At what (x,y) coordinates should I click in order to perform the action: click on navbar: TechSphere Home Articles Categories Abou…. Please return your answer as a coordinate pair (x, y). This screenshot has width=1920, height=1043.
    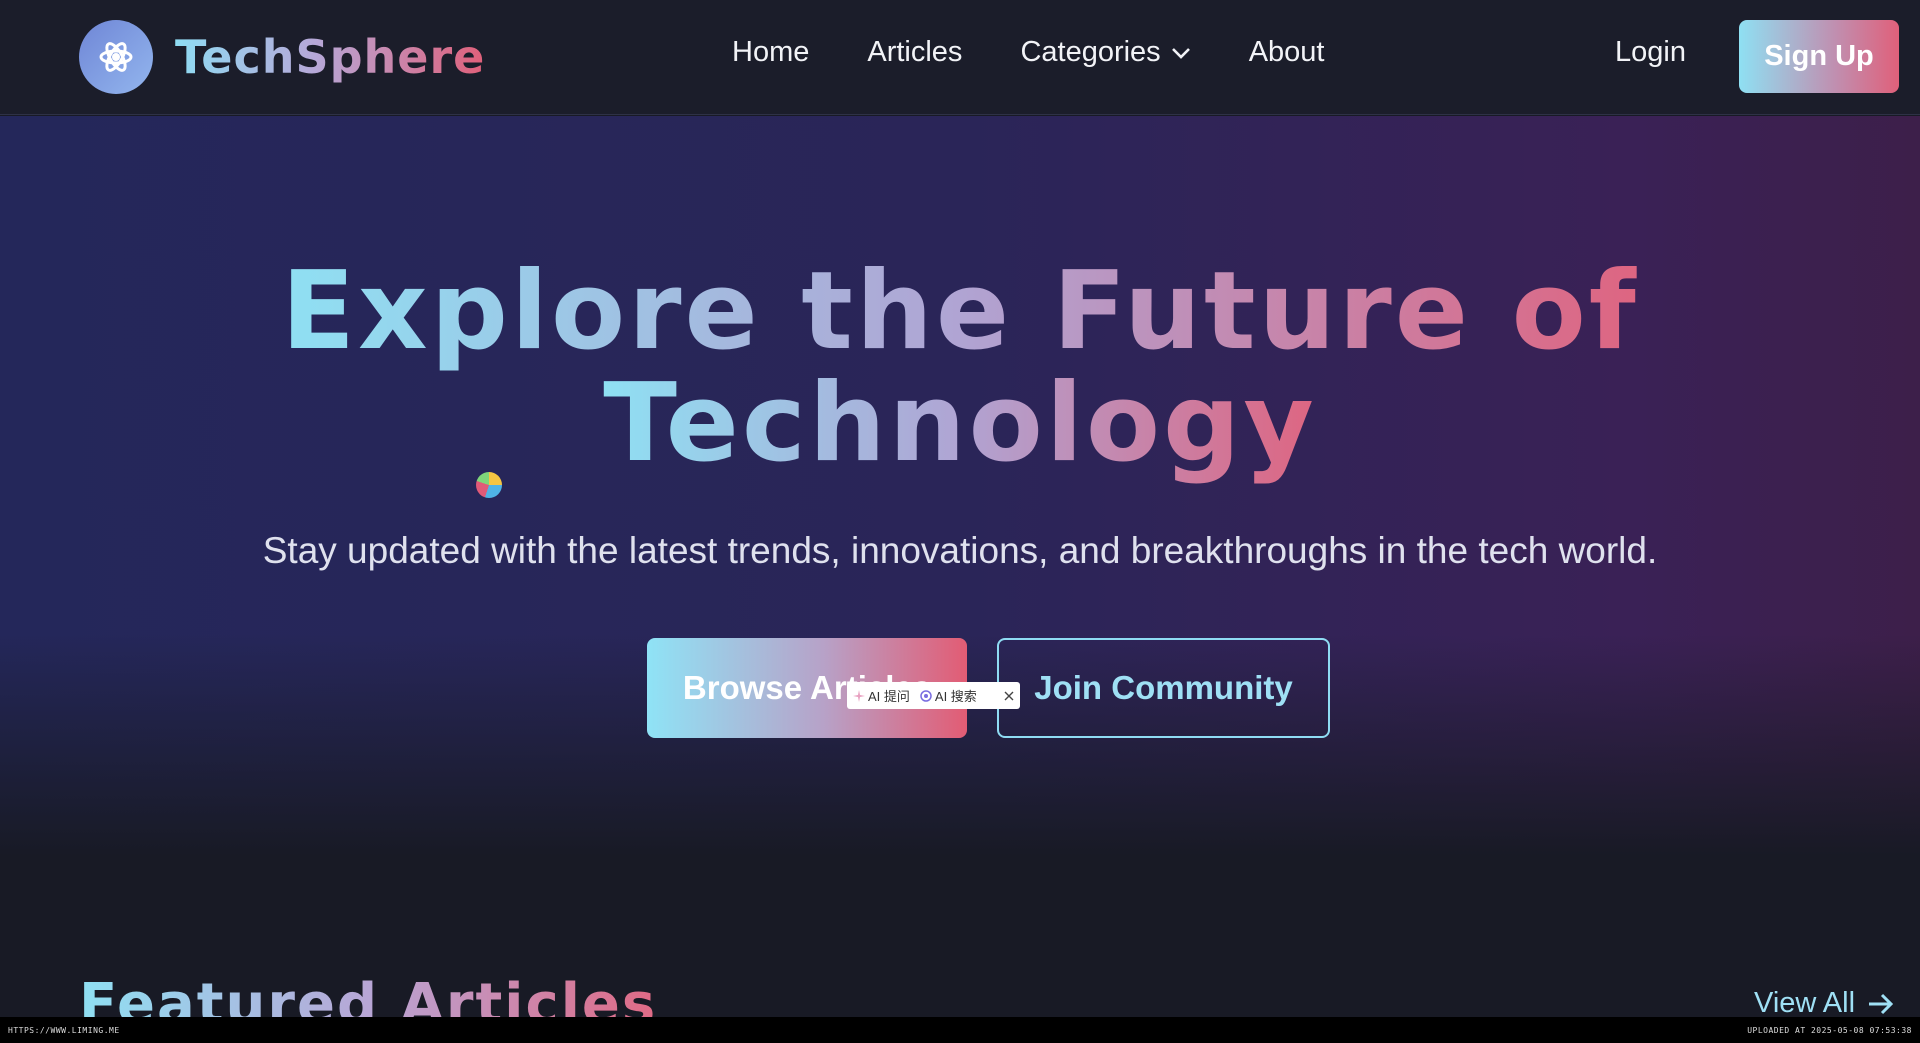
    Looking at the image, I should click on (960, 57).